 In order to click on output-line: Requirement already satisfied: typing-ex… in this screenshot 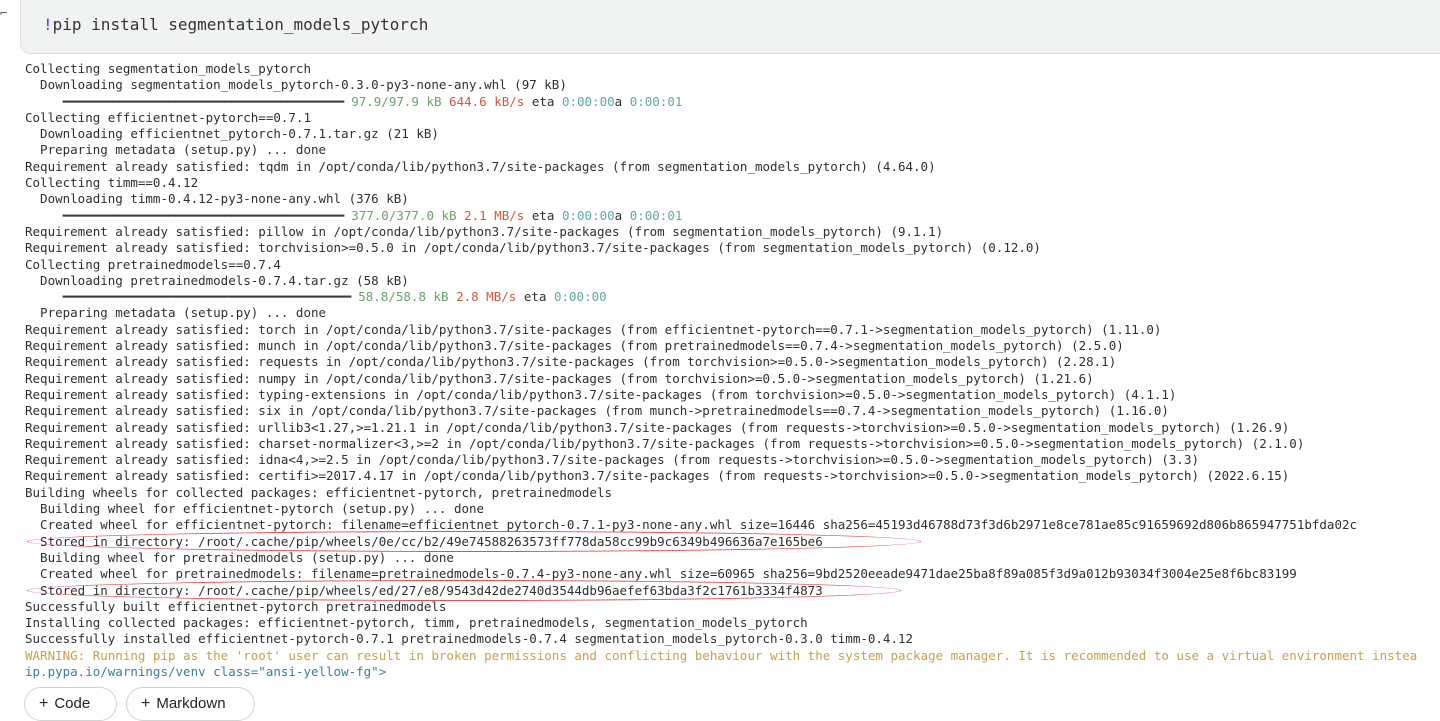, I will do `click(601, 394)`.